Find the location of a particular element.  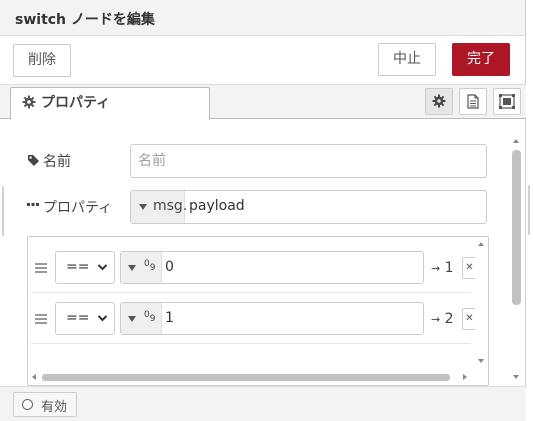

tray-title: switch ノードを編集 is located at coordinates (85, 20).